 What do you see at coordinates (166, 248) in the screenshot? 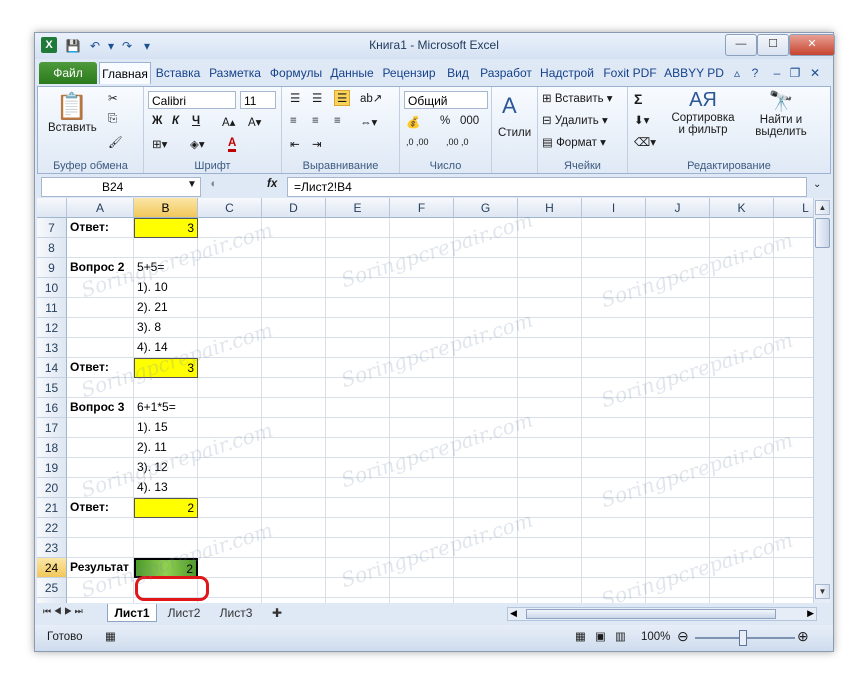
I see `cell-b` at bounding box center [166, 248].